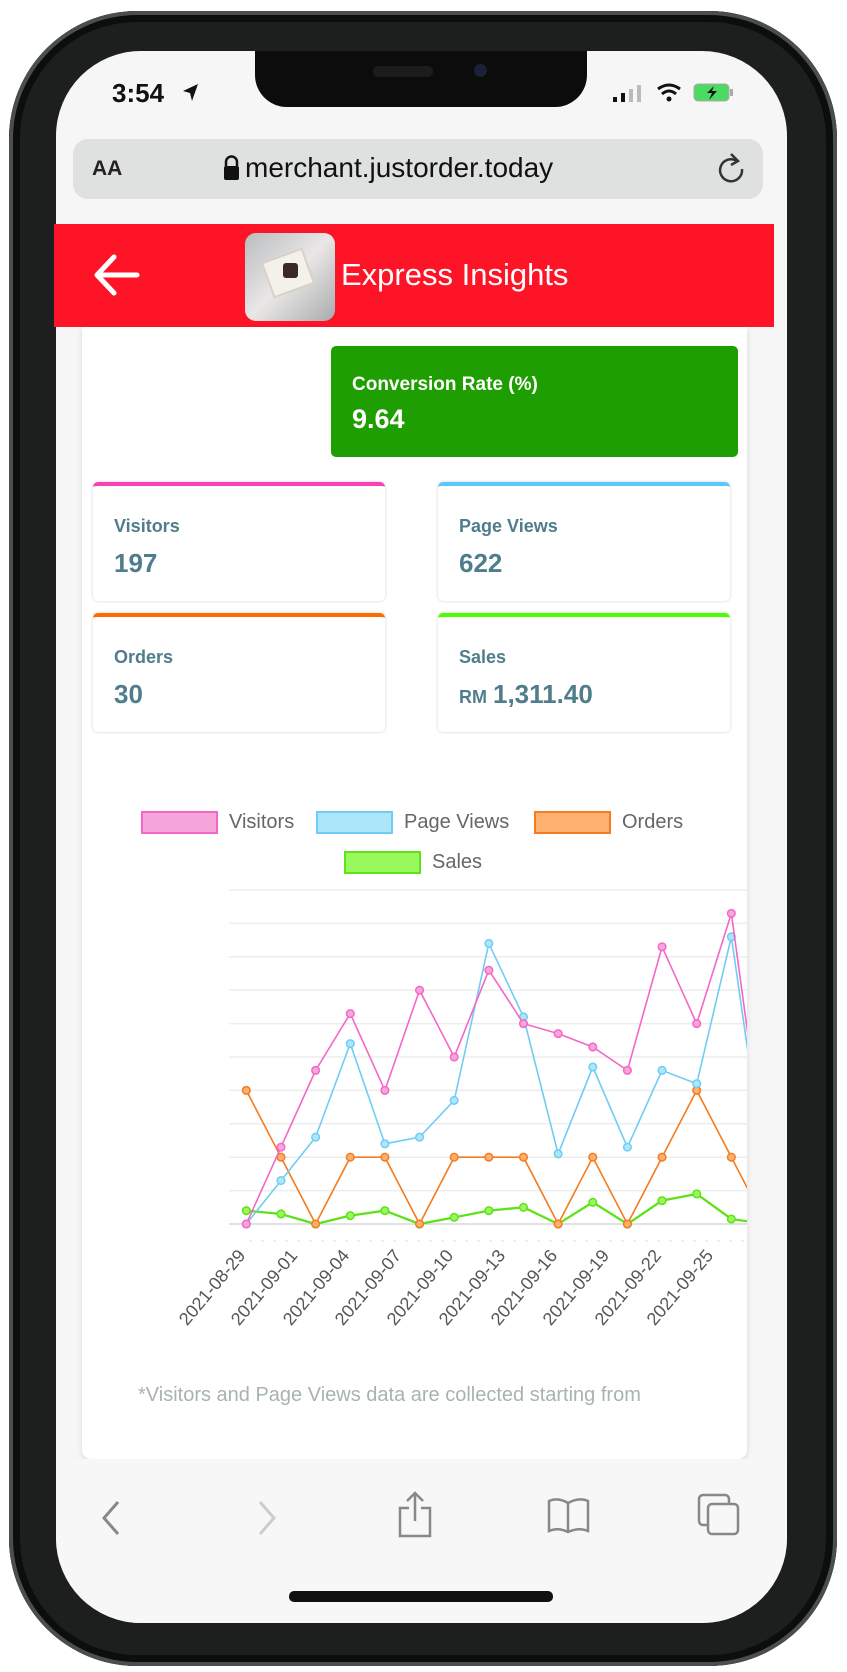  Describe the element at coordinates (190, 92) in the screenshot. I see `location-arrow-icon` at that location.